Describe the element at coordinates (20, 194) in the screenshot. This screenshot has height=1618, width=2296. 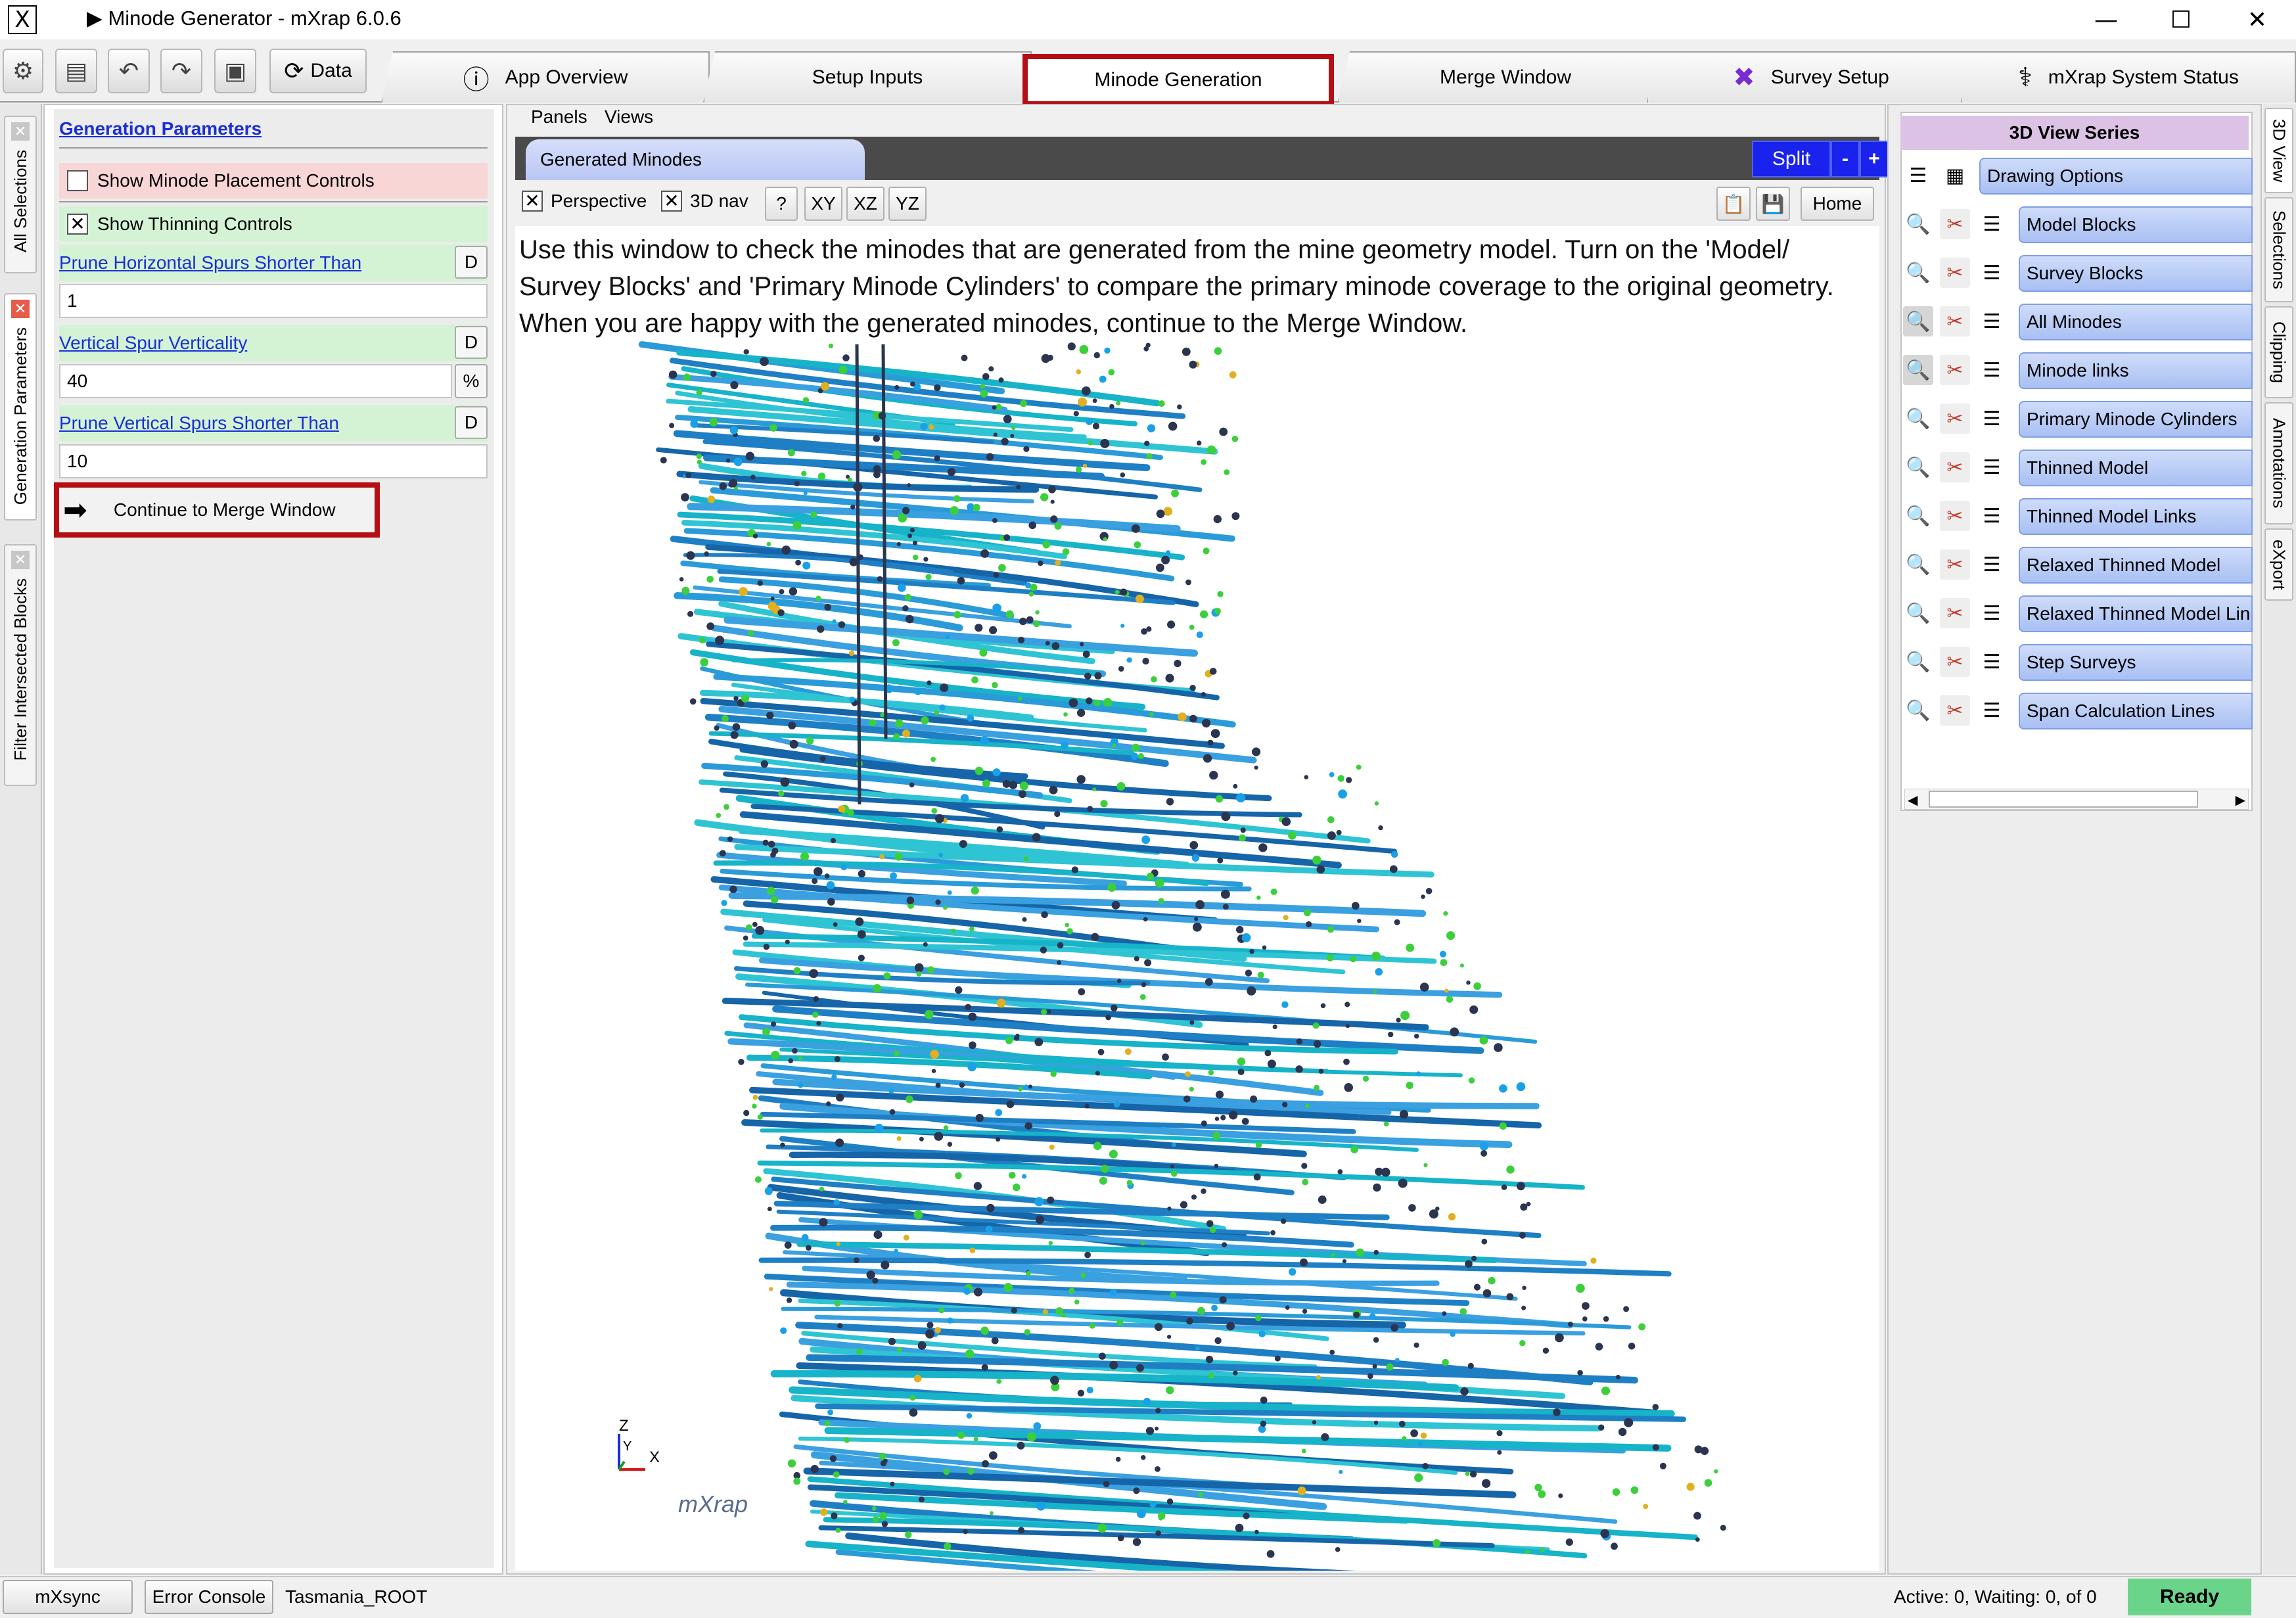
I see `tab-all-selections: ✕ All Selections` at that location.